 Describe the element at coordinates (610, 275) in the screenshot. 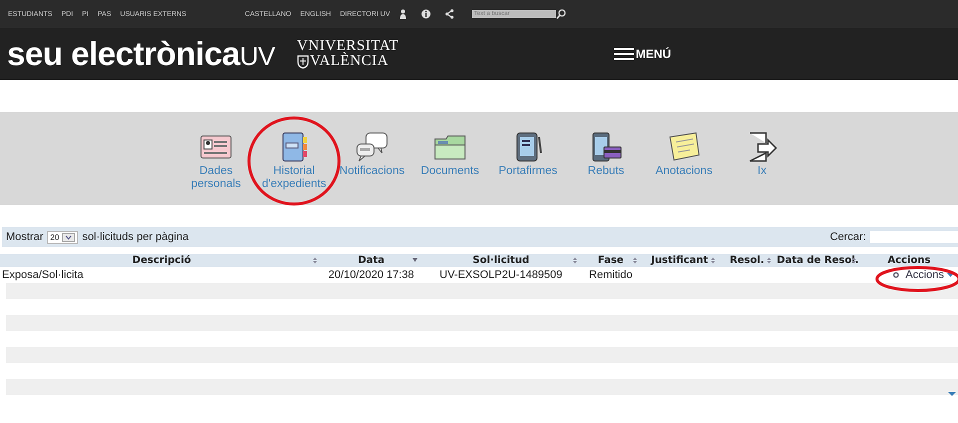

I see `table-cell: Remitido` at that location.